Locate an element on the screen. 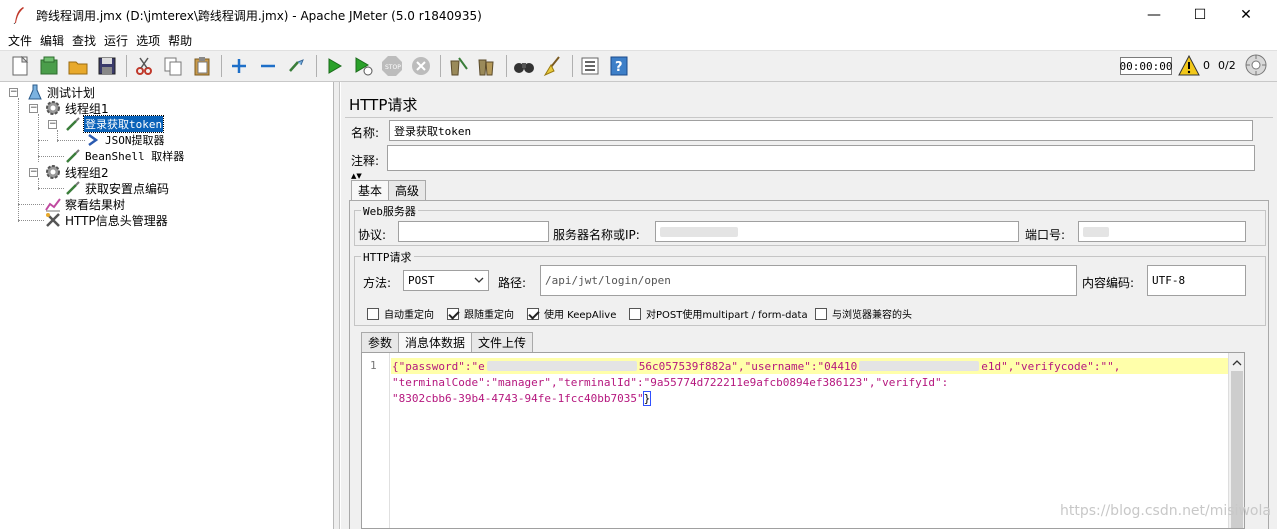 Image resolution: width=1277 pixels, height=529 pixels. tree-item-thread-group-2: 线程组2 is located at coordinates (77, 172).